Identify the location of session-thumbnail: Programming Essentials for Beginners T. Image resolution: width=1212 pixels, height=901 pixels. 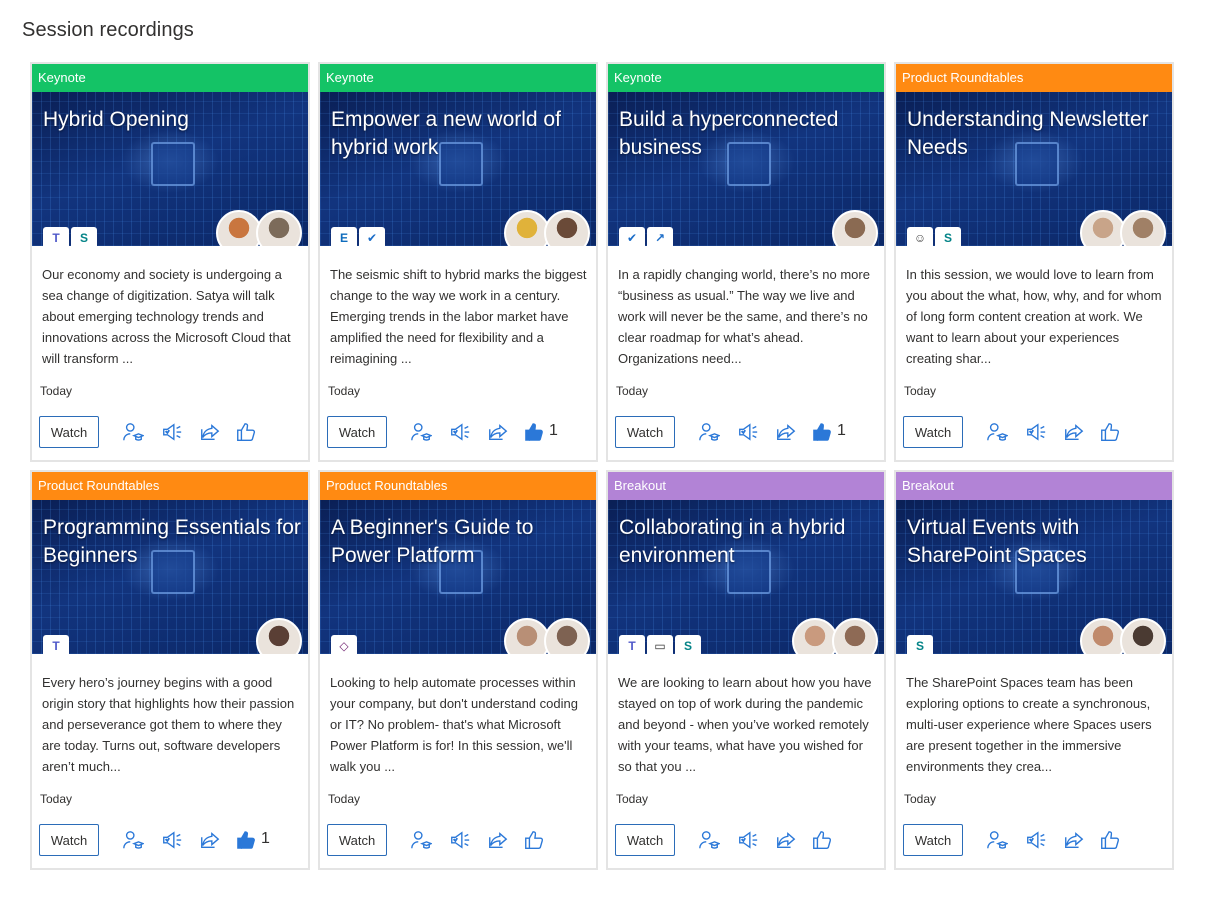
(170, 577).